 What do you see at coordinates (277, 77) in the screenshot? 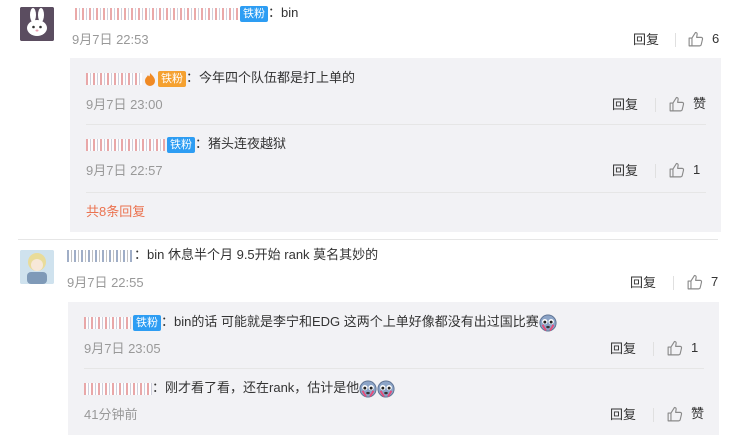
I see `reply-text: 今年四个队伍都是打上单的` at bounding box center [277, 77].